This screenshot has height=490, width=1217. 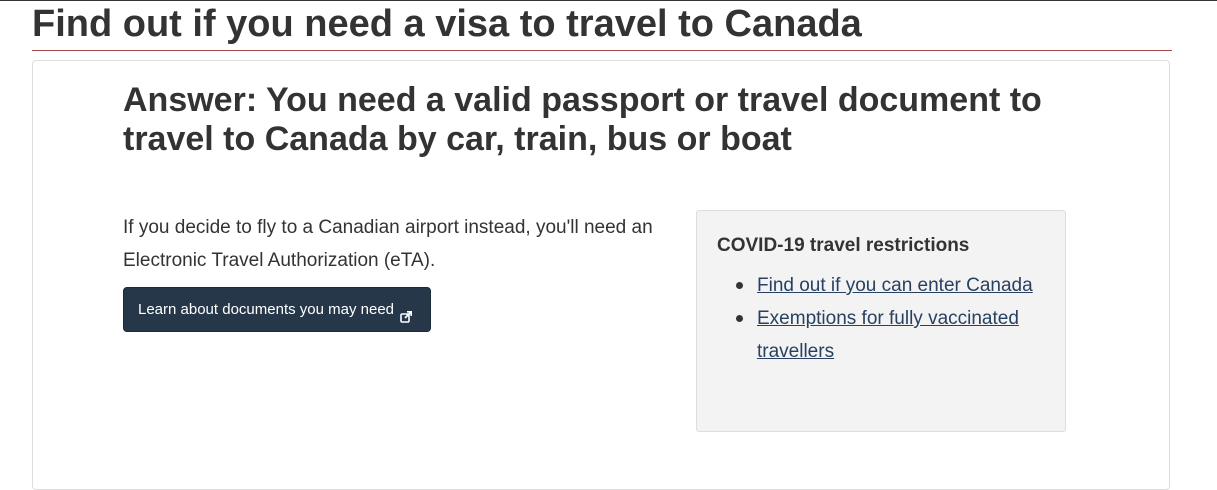 What do you see at coordinates (266, 309) in the screenshot?
I see `learn-documents-button-label: Learn about documents you may need` at bounding box center [266, 309].